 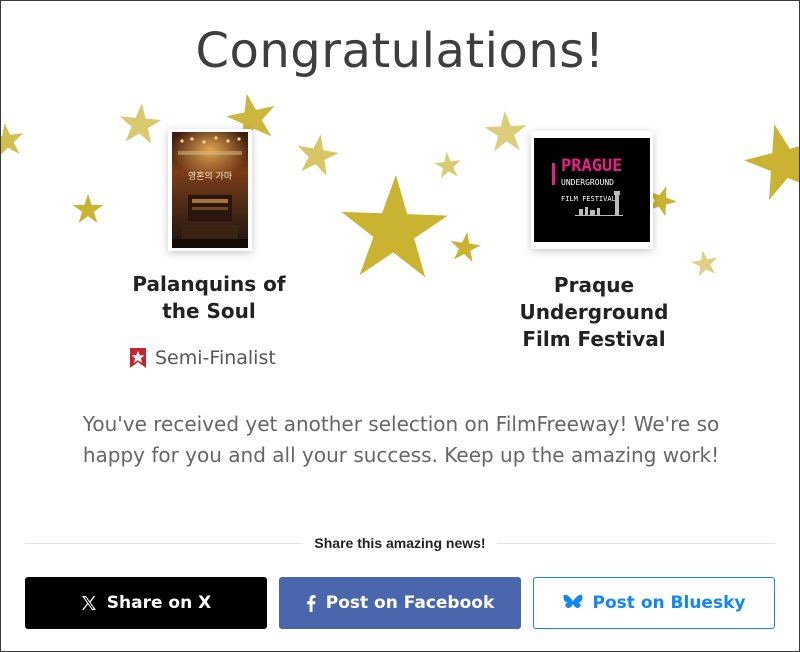 I want to click on svg-text: PRAGUE, so click(x=591, y=166).